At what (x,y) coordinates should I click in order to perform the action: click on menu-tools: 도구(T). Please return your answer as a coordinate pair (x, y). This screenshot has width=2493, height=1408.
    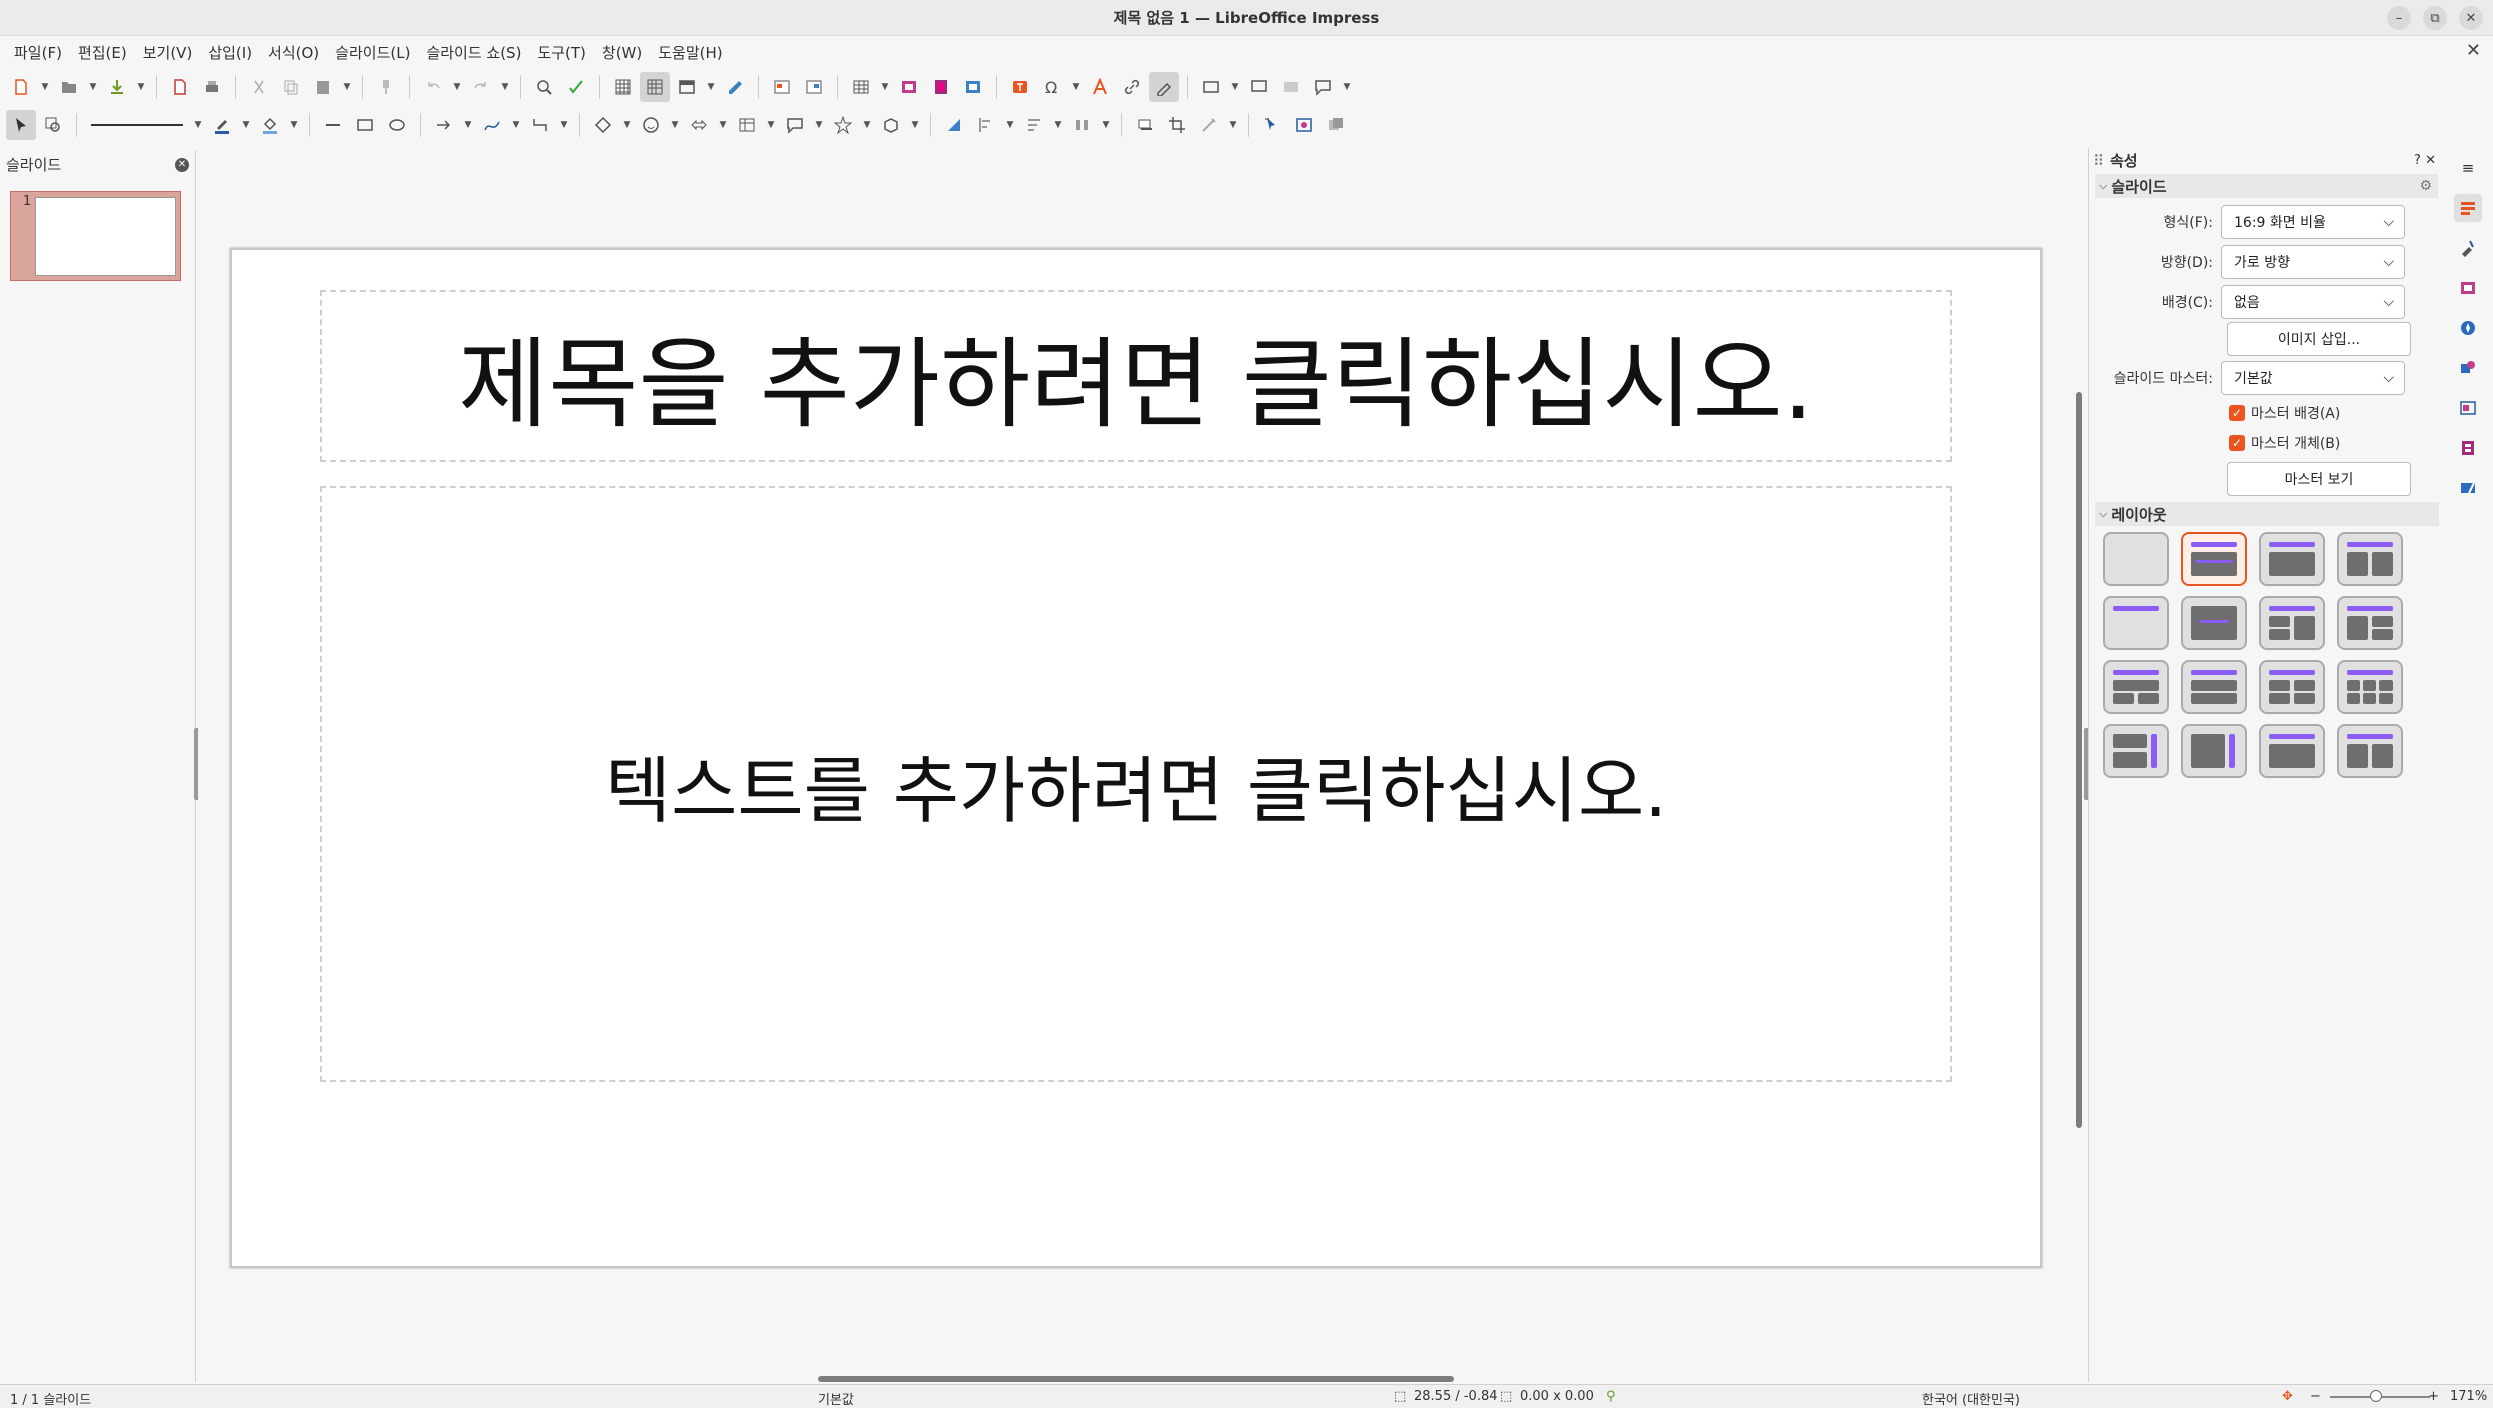
    Looking at the image, I should click on (561, 52).